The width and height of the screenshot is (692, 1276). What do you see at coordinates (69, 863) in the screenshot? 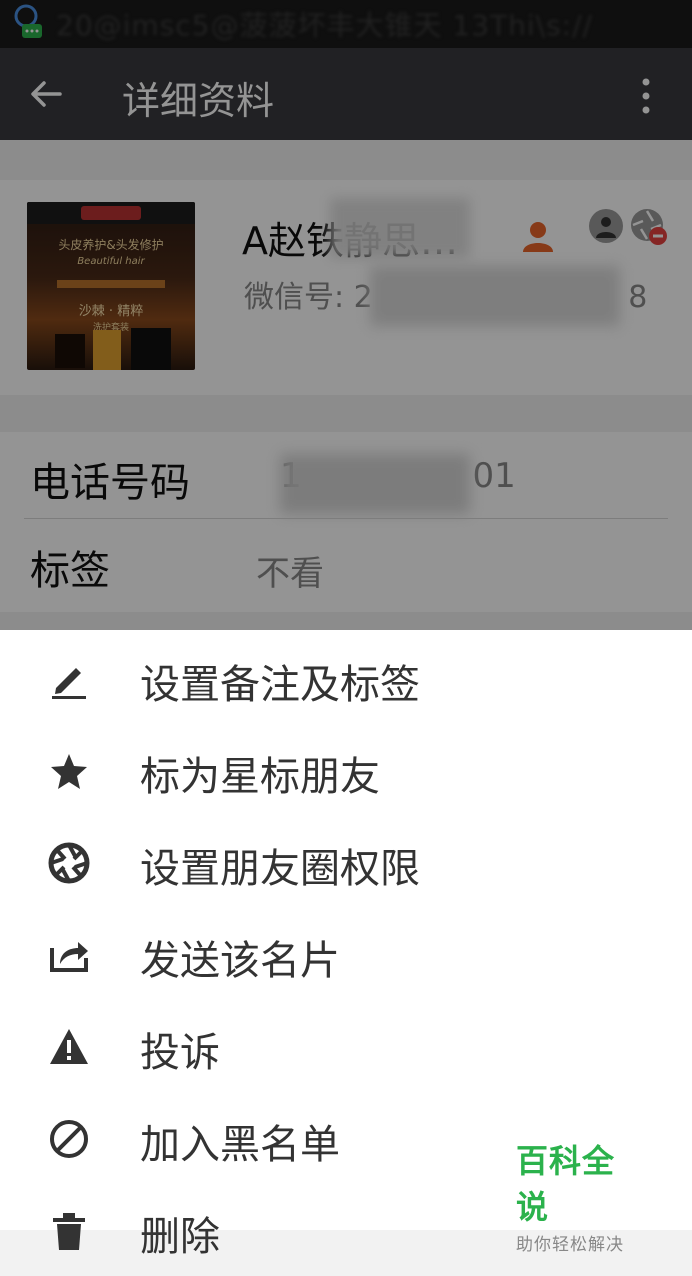
I see `moments-aperture-icon` at bounding box center [69, 863].